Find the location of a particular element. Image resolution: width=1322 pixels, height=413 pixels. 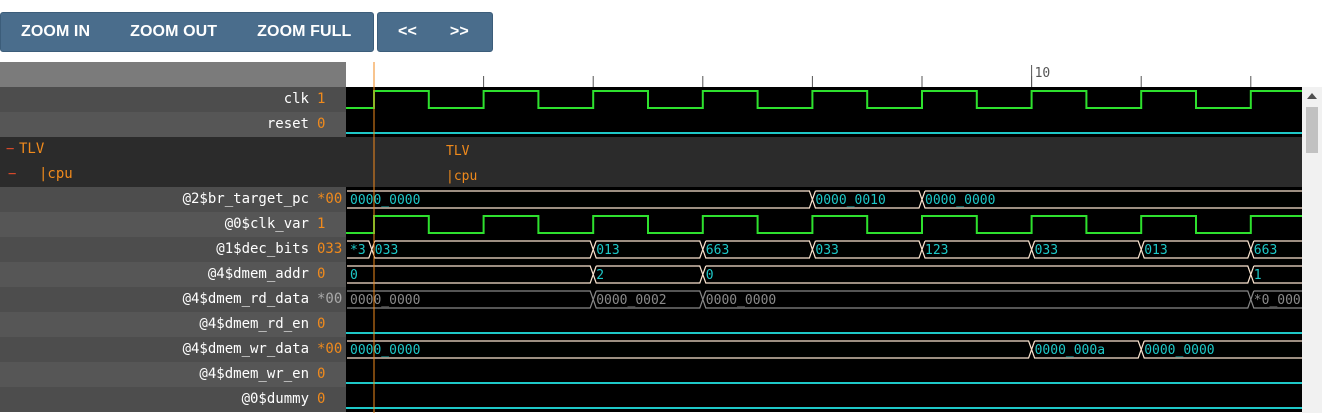

zoom-button-group: ZOOM IN ZOOM OUT ZOOM FULL is located at coordinates (187, 32).